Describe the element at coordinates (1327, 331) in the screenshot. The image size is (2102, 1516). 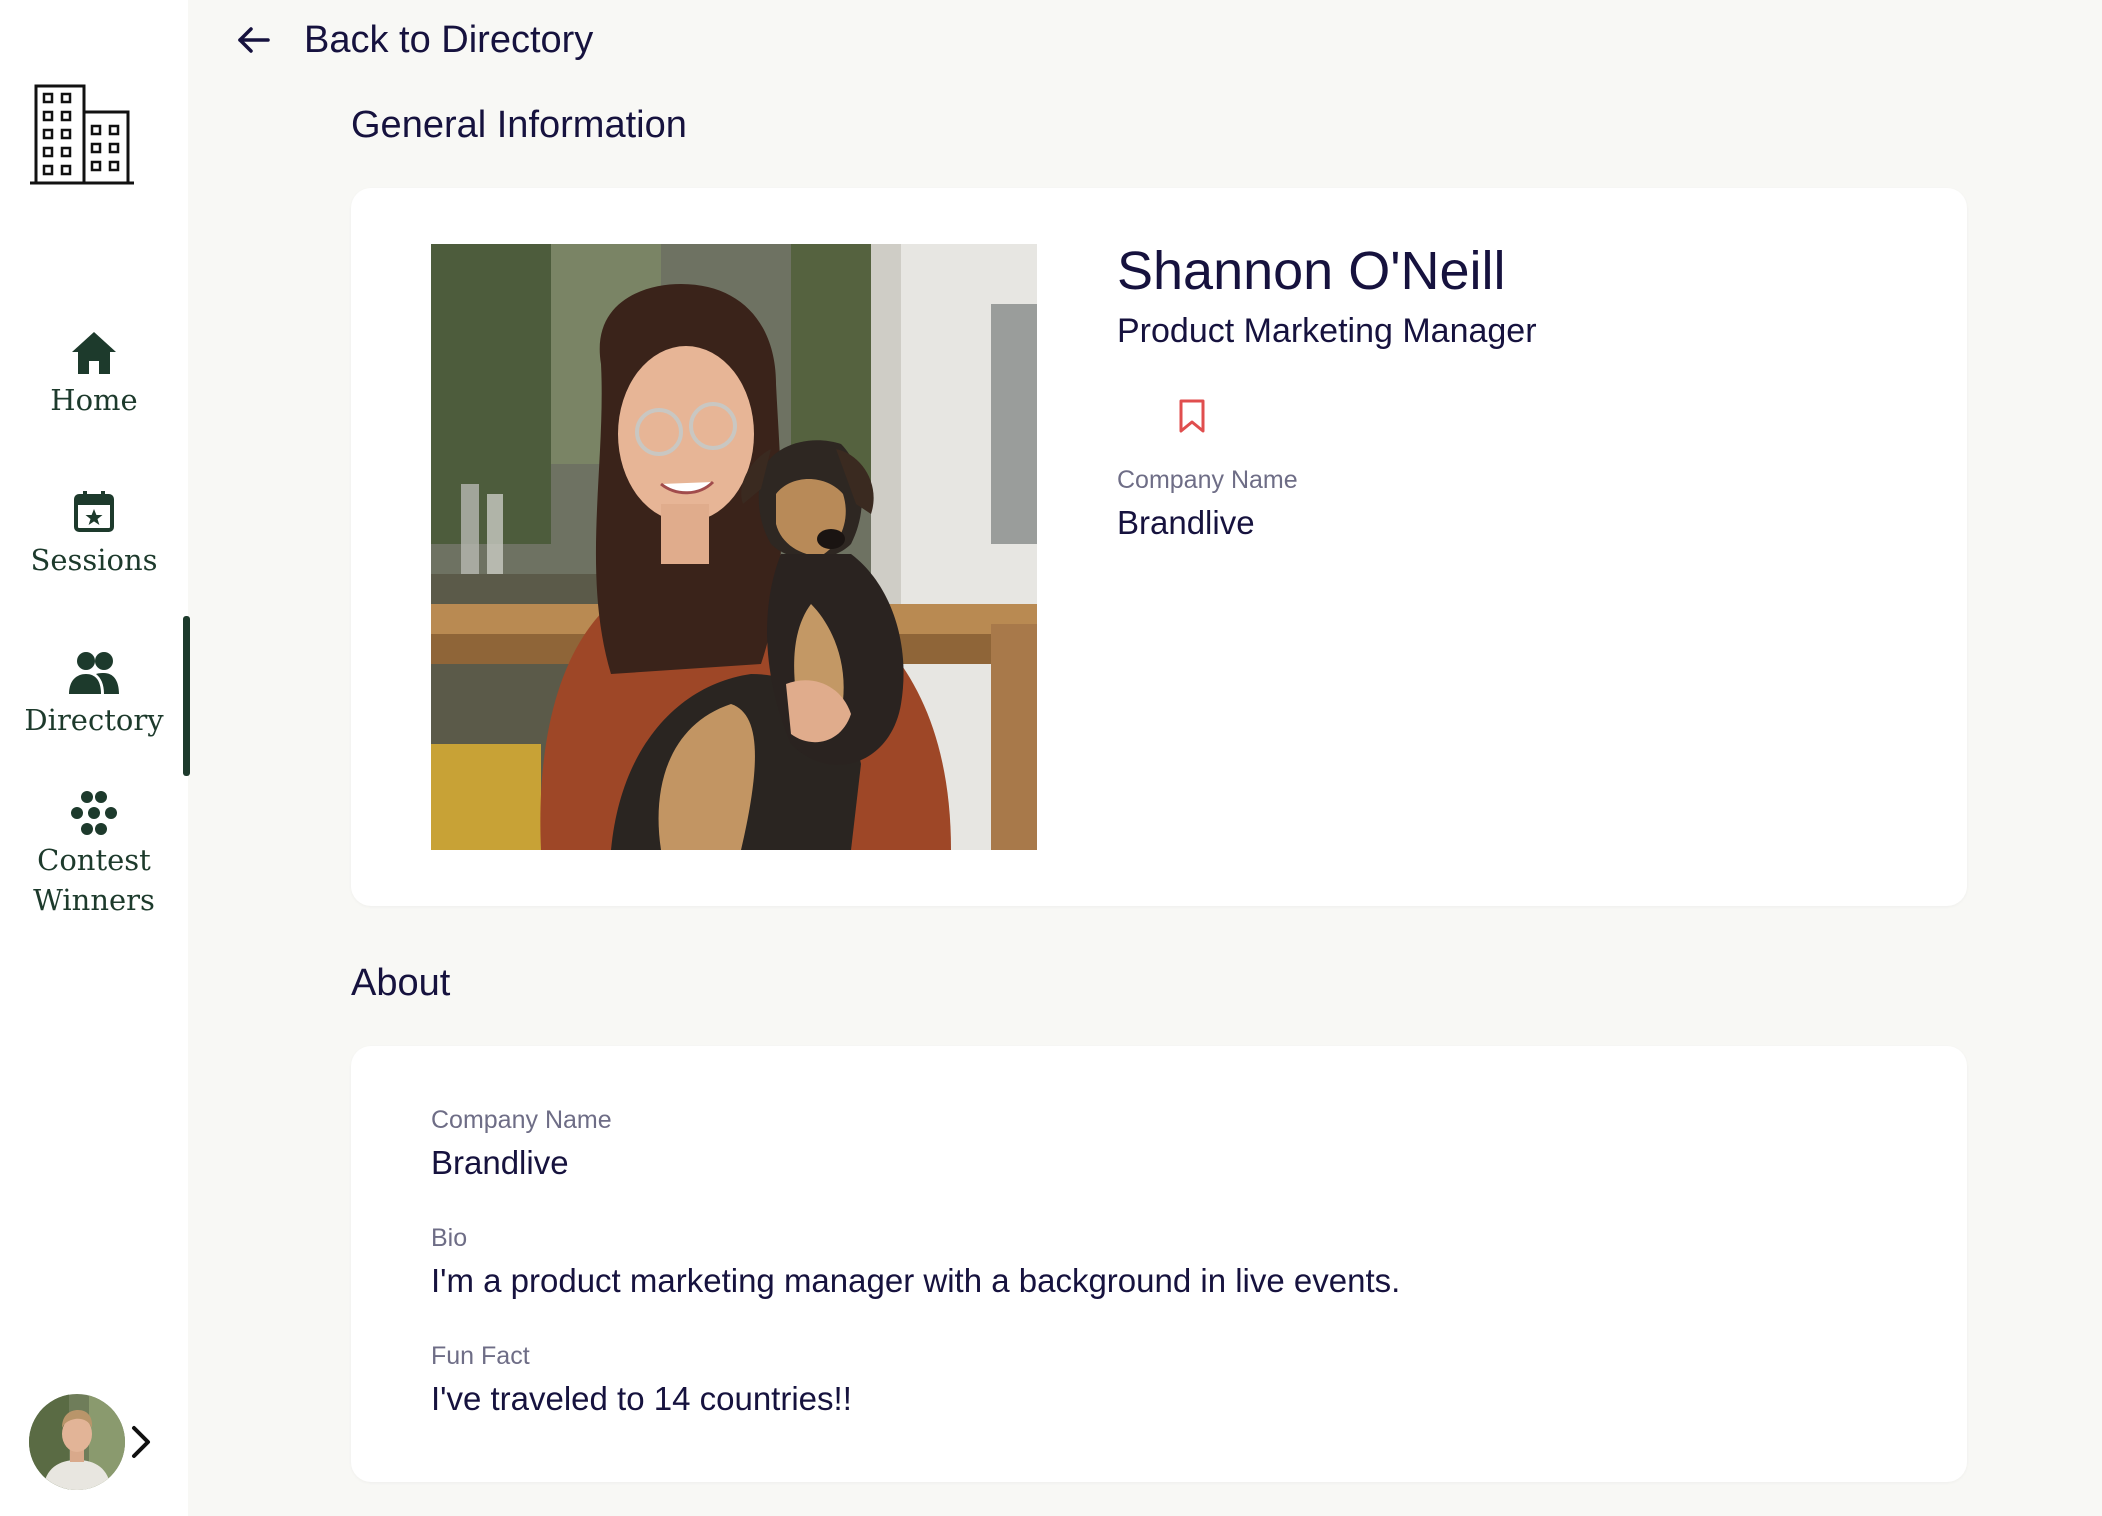
I see `profile-job-title: Product Marketing Manager` at that location.